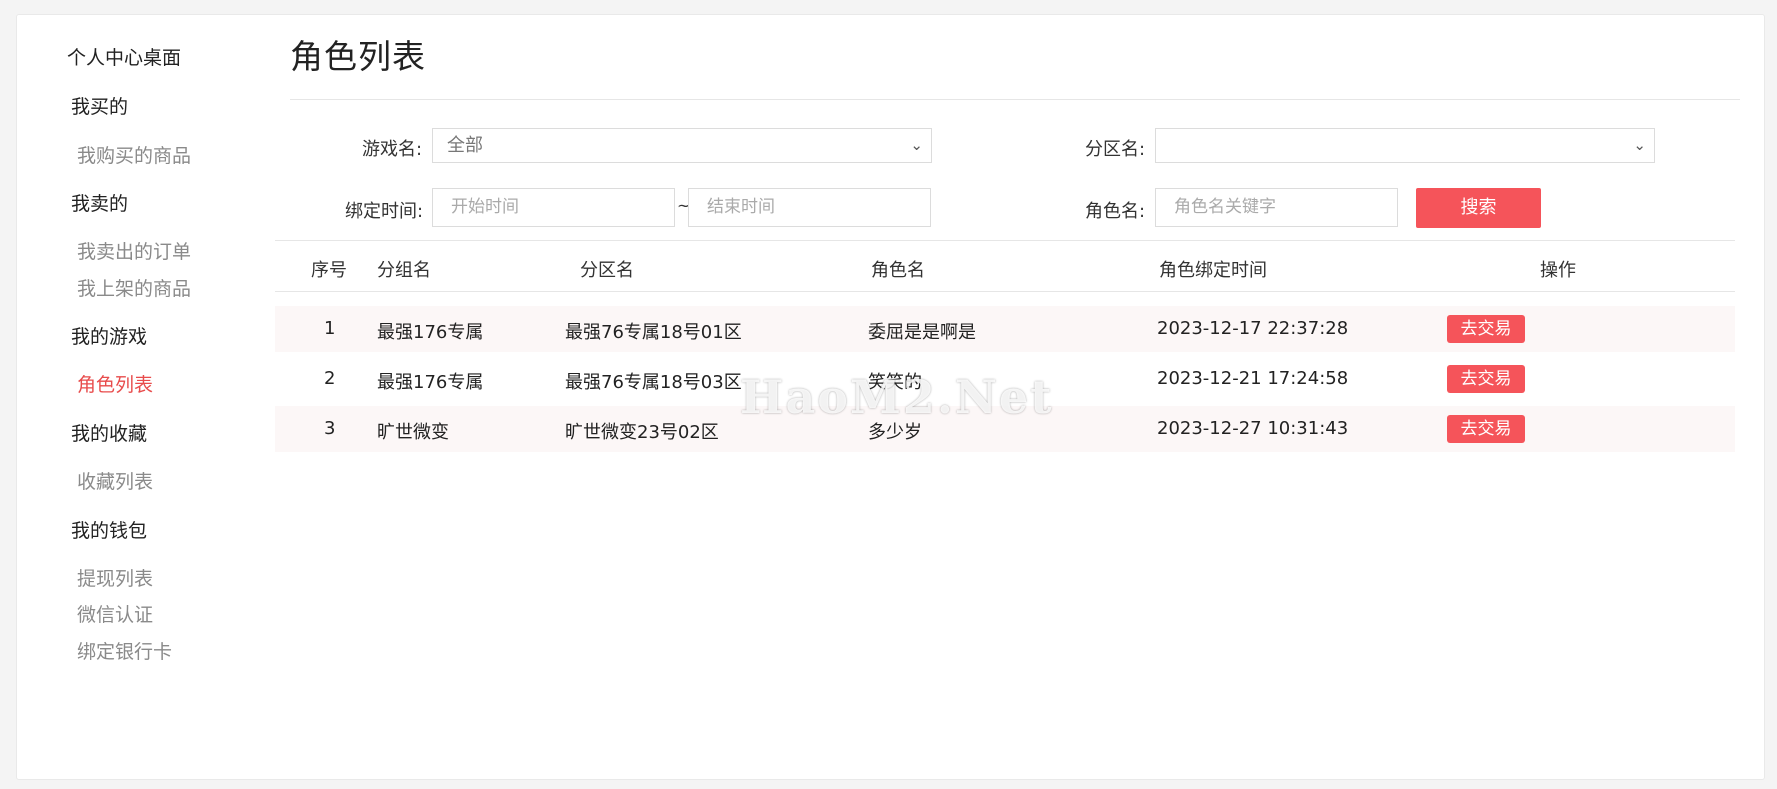  What do you see at coordinates (1005, 291) in the screenshot?
I see `header-divider` at bounding box center [1005, 291].